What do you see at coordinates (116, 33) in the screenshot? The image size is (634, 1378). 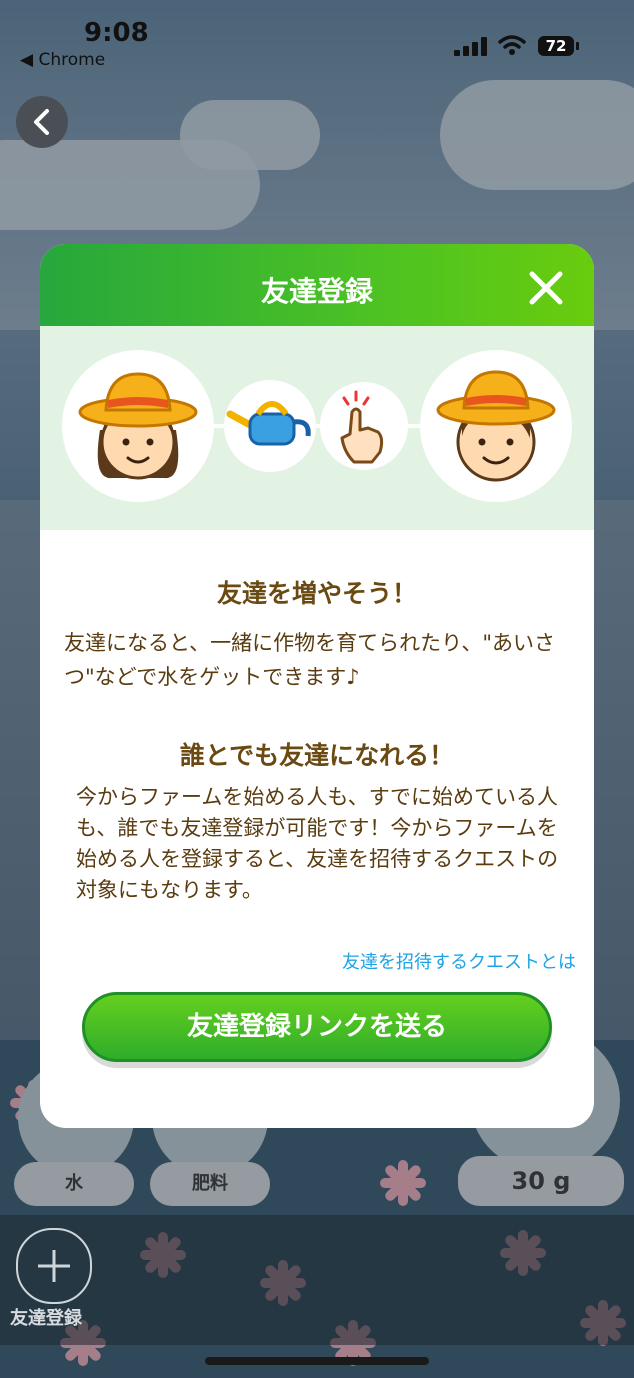 I see `status-time: 9:08` at bounding box center [116, 33].